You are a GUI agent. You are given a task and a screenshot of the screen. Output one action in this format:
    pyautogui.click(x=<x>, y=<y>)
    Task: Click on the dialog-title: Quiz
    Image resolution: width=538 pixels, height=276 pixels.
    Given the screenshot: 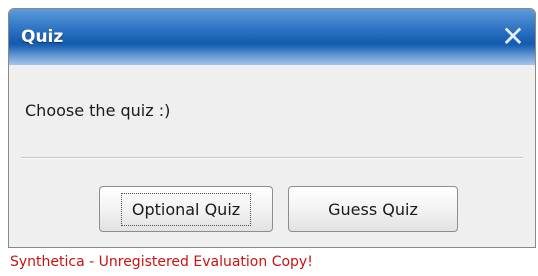 What is the action you would take?
    pyautogui.click(x=42, y=37)
    